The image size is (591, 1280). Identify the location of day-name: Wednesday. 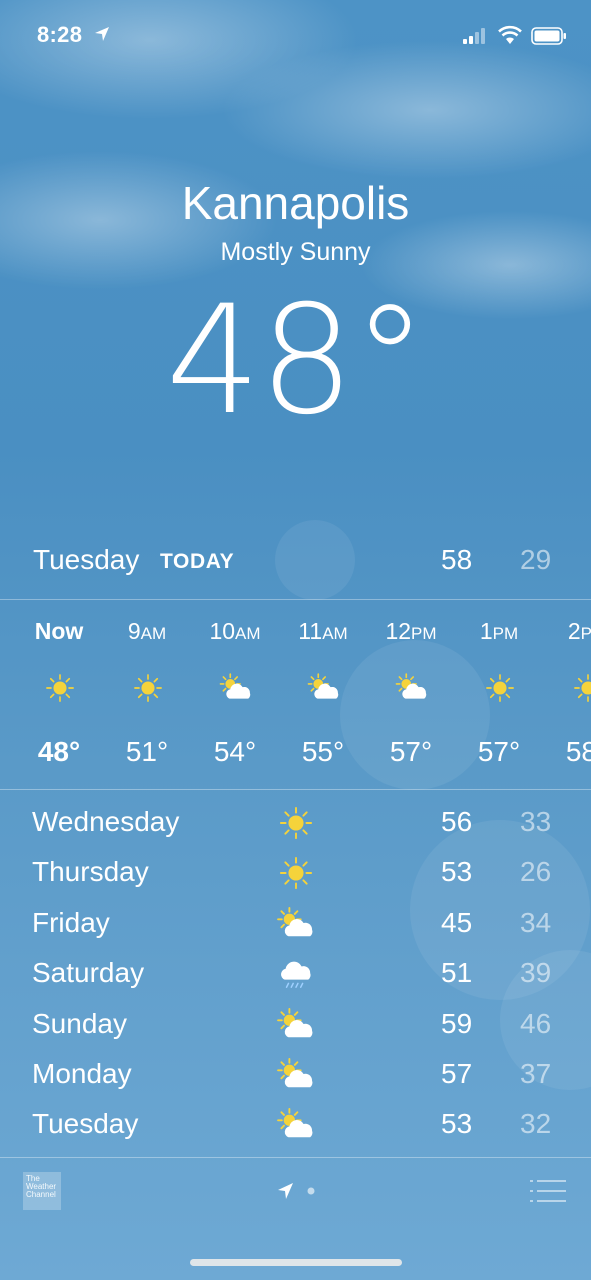
(106, 821).